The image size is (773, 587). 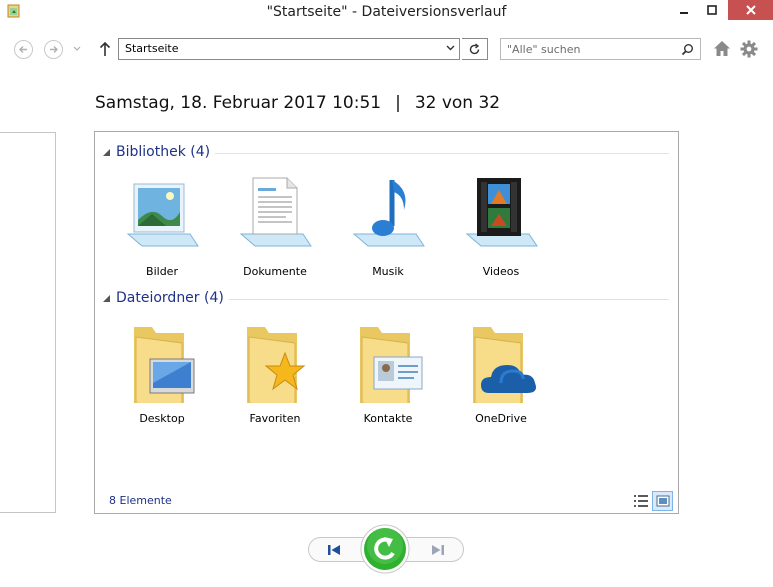 I want to click on close-icon, so click(x=750, y=10).